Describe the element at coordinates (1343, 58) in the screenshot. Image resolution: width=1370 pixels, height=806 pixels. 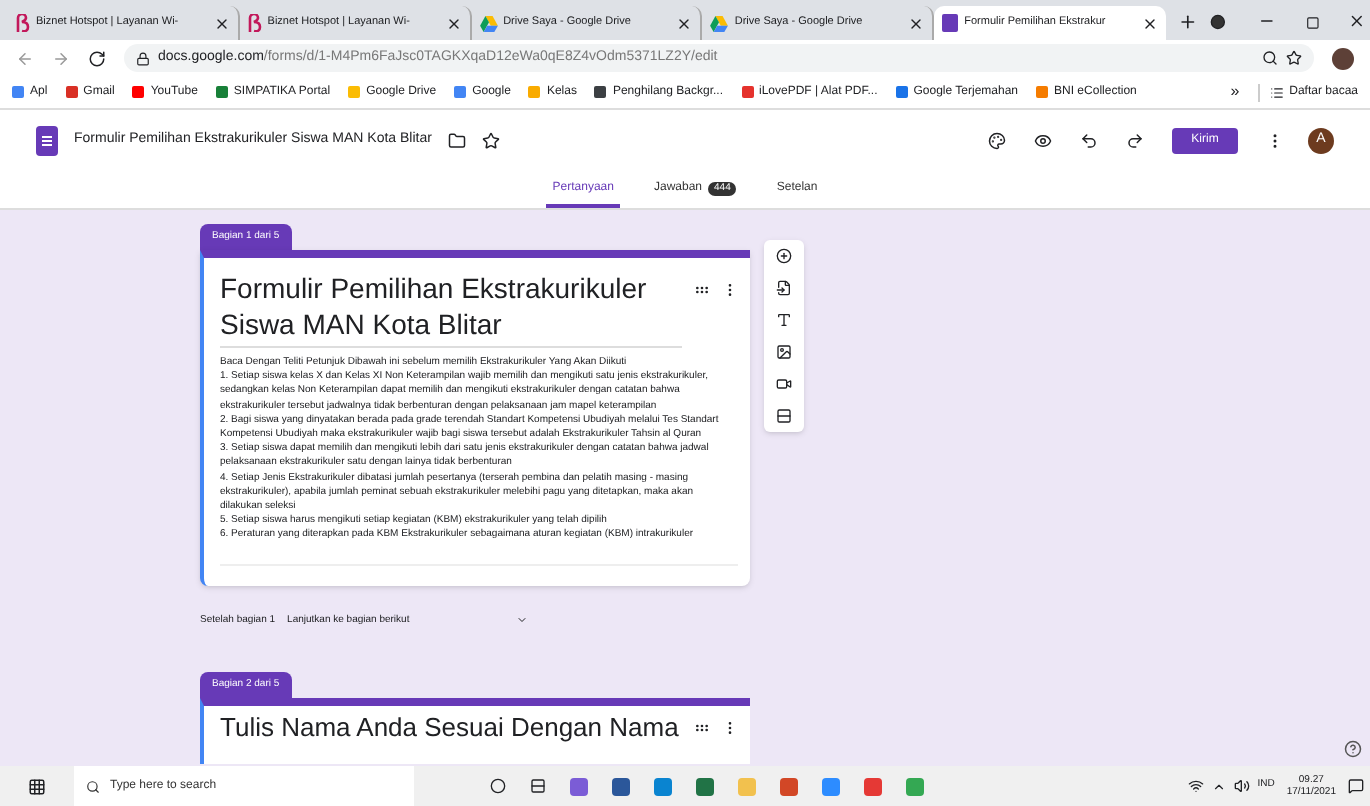
I see `profile-avatar` at that location.